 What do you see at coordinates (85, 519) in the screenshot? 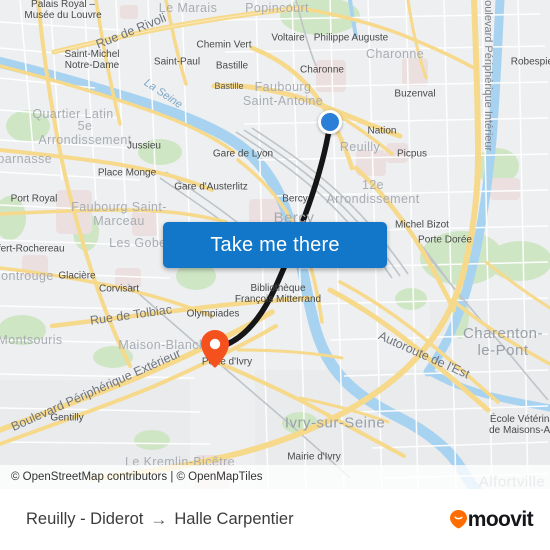
I see `route-origin-label: Reuilly - Diderot` at bounding box center [85, 519].